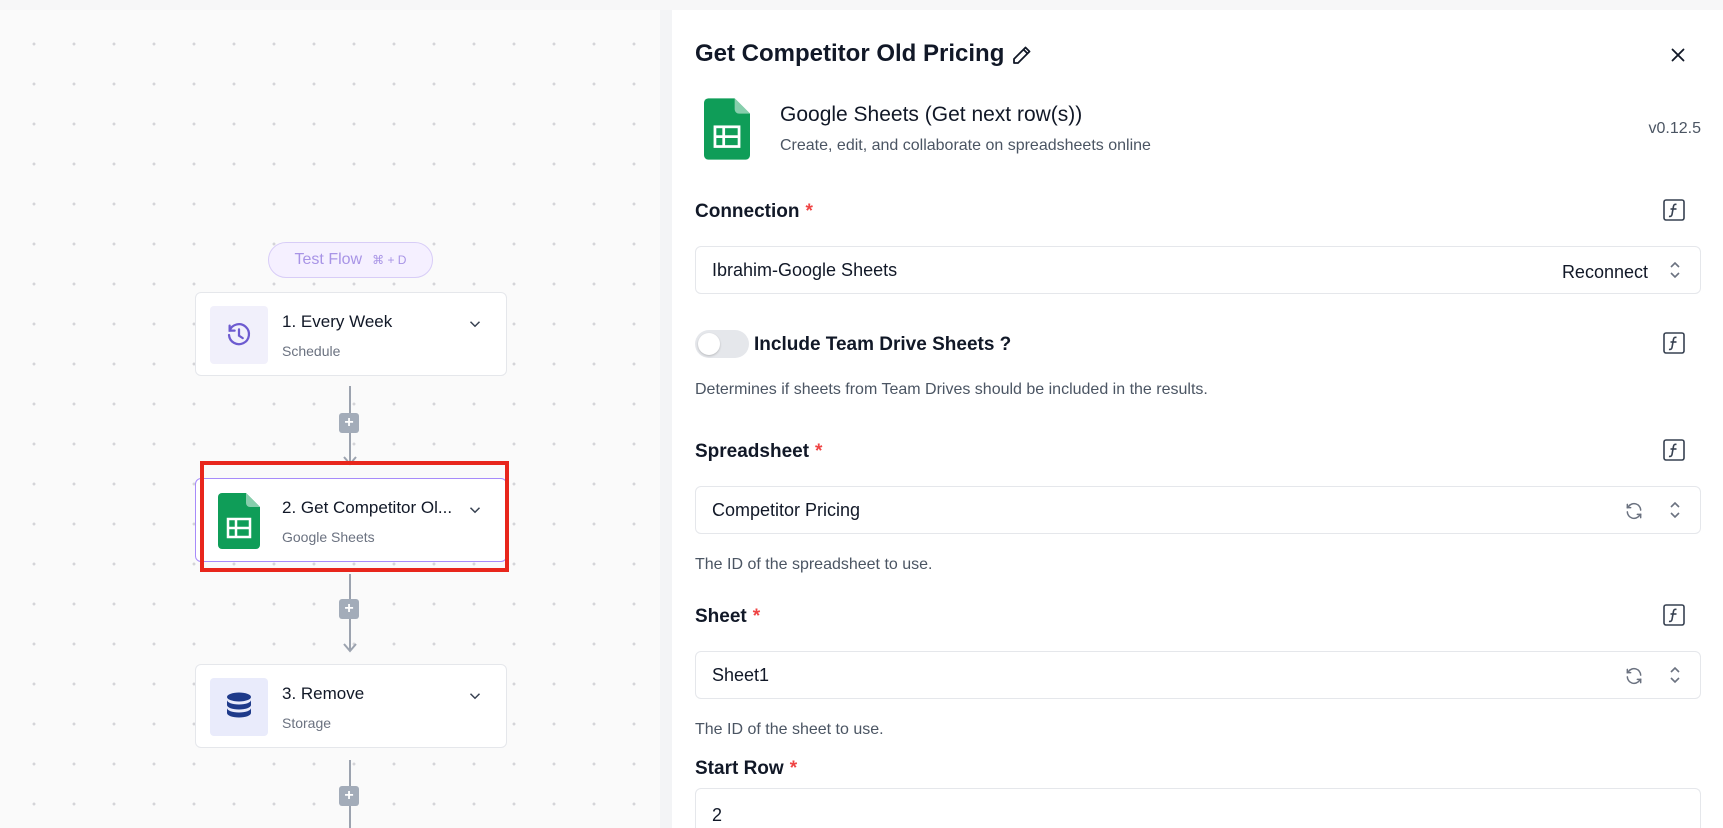  Describe the element at coordinates (323, 693) in the screenshot. I see `step-title: 3. Remove` at that location.